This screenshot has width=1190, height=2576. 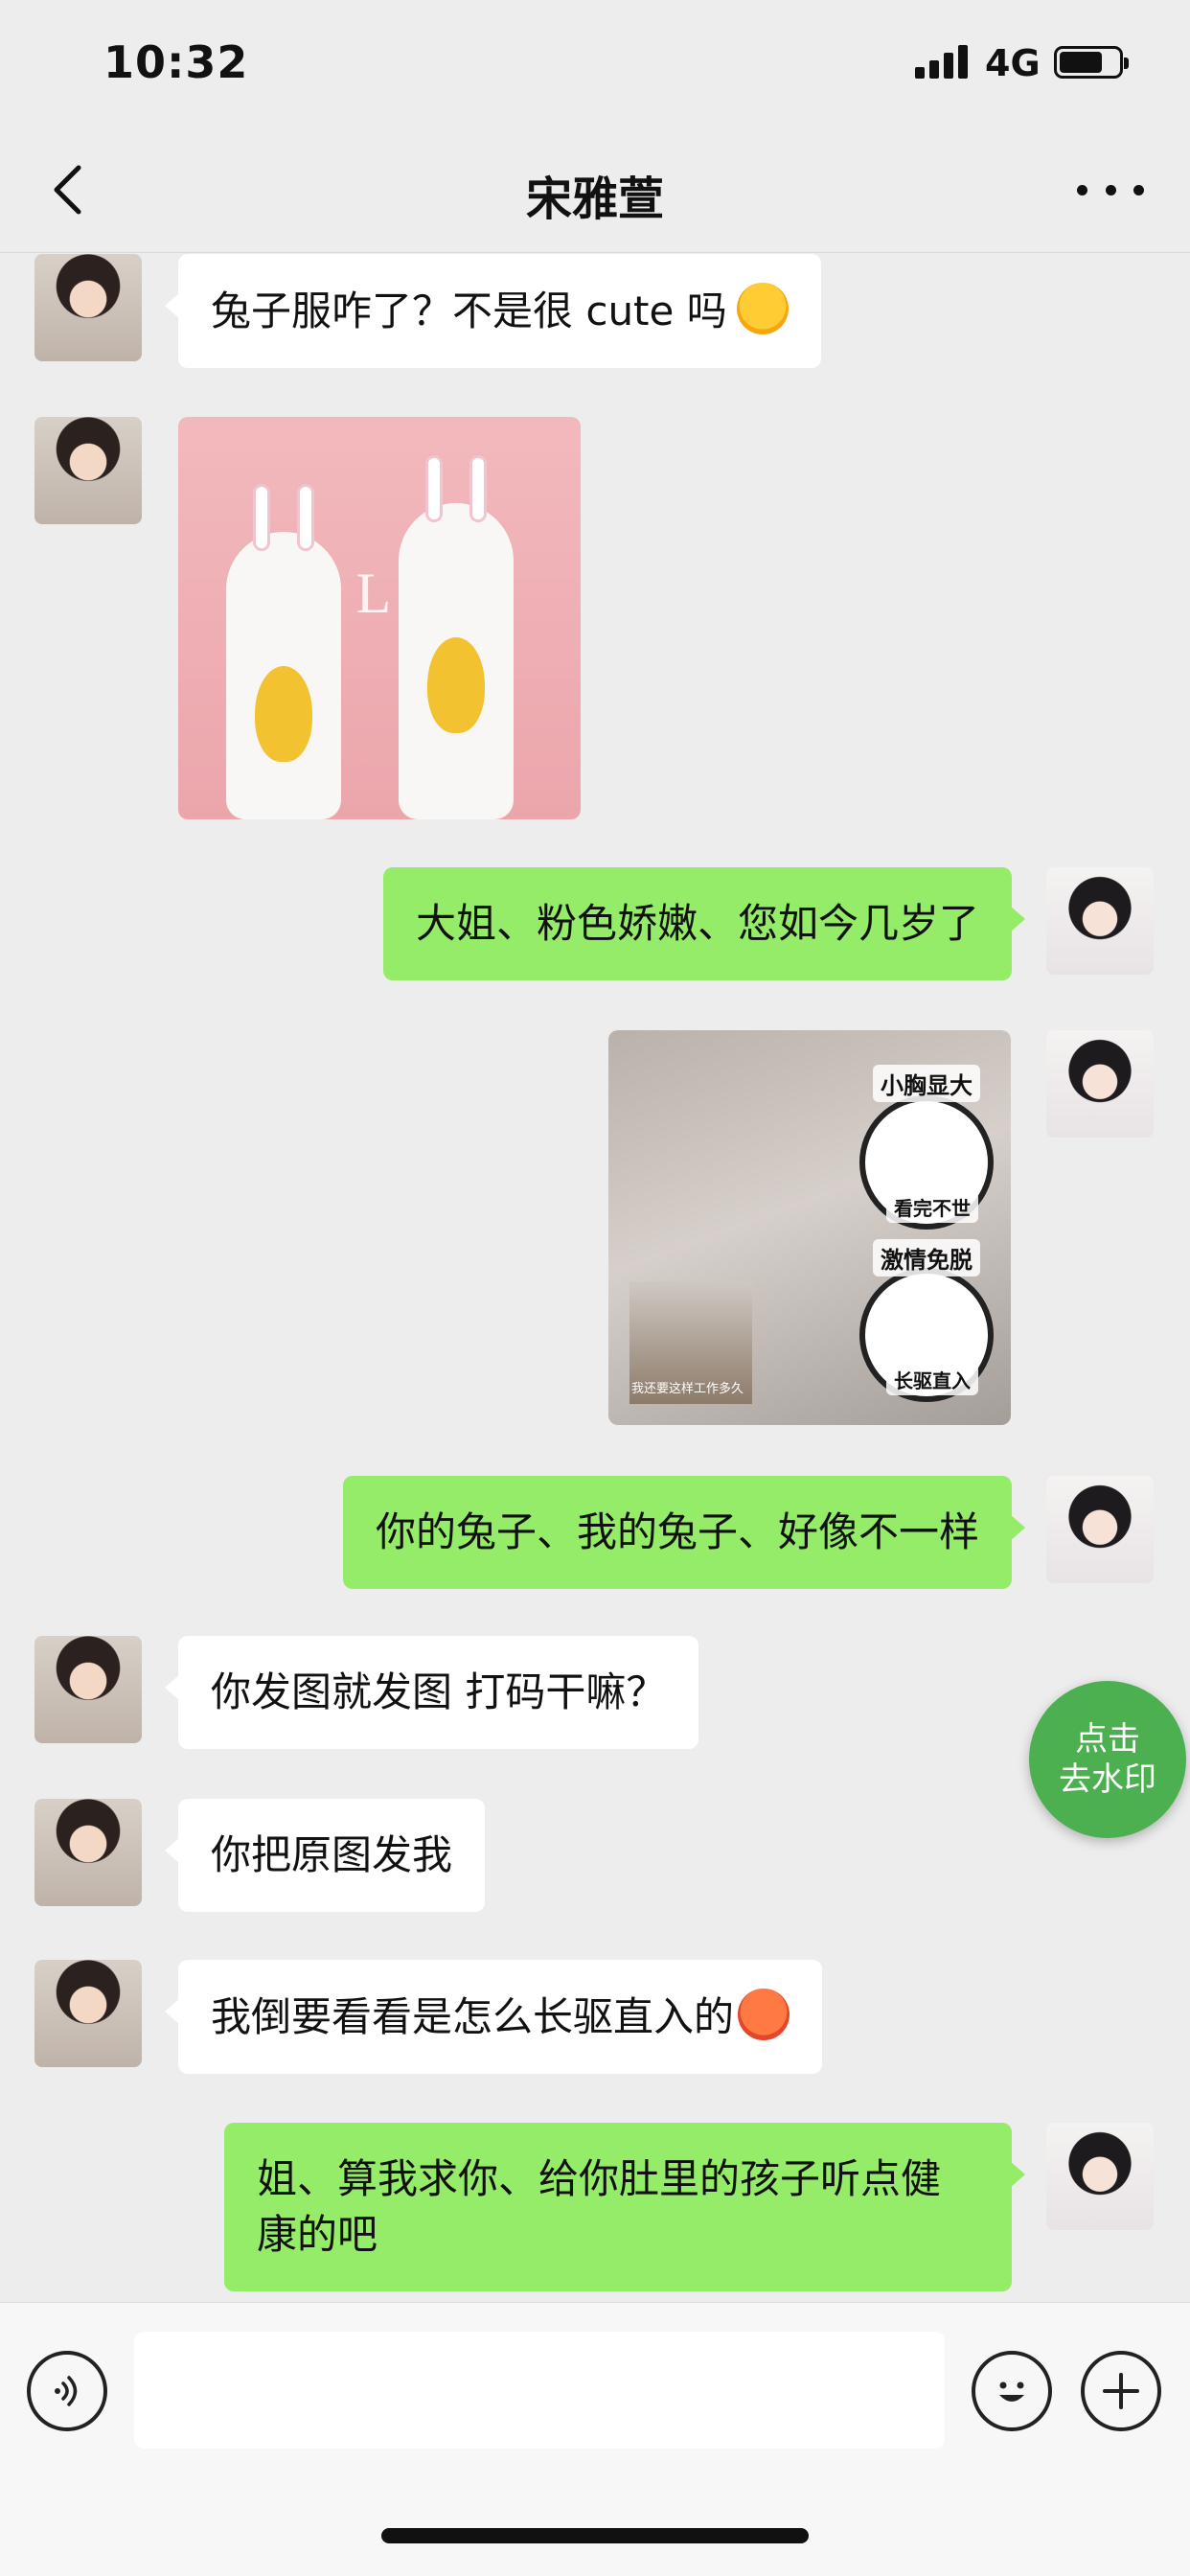 I want to click on watermark-button-line2: 去水印, so click(x=1107, y=1779).